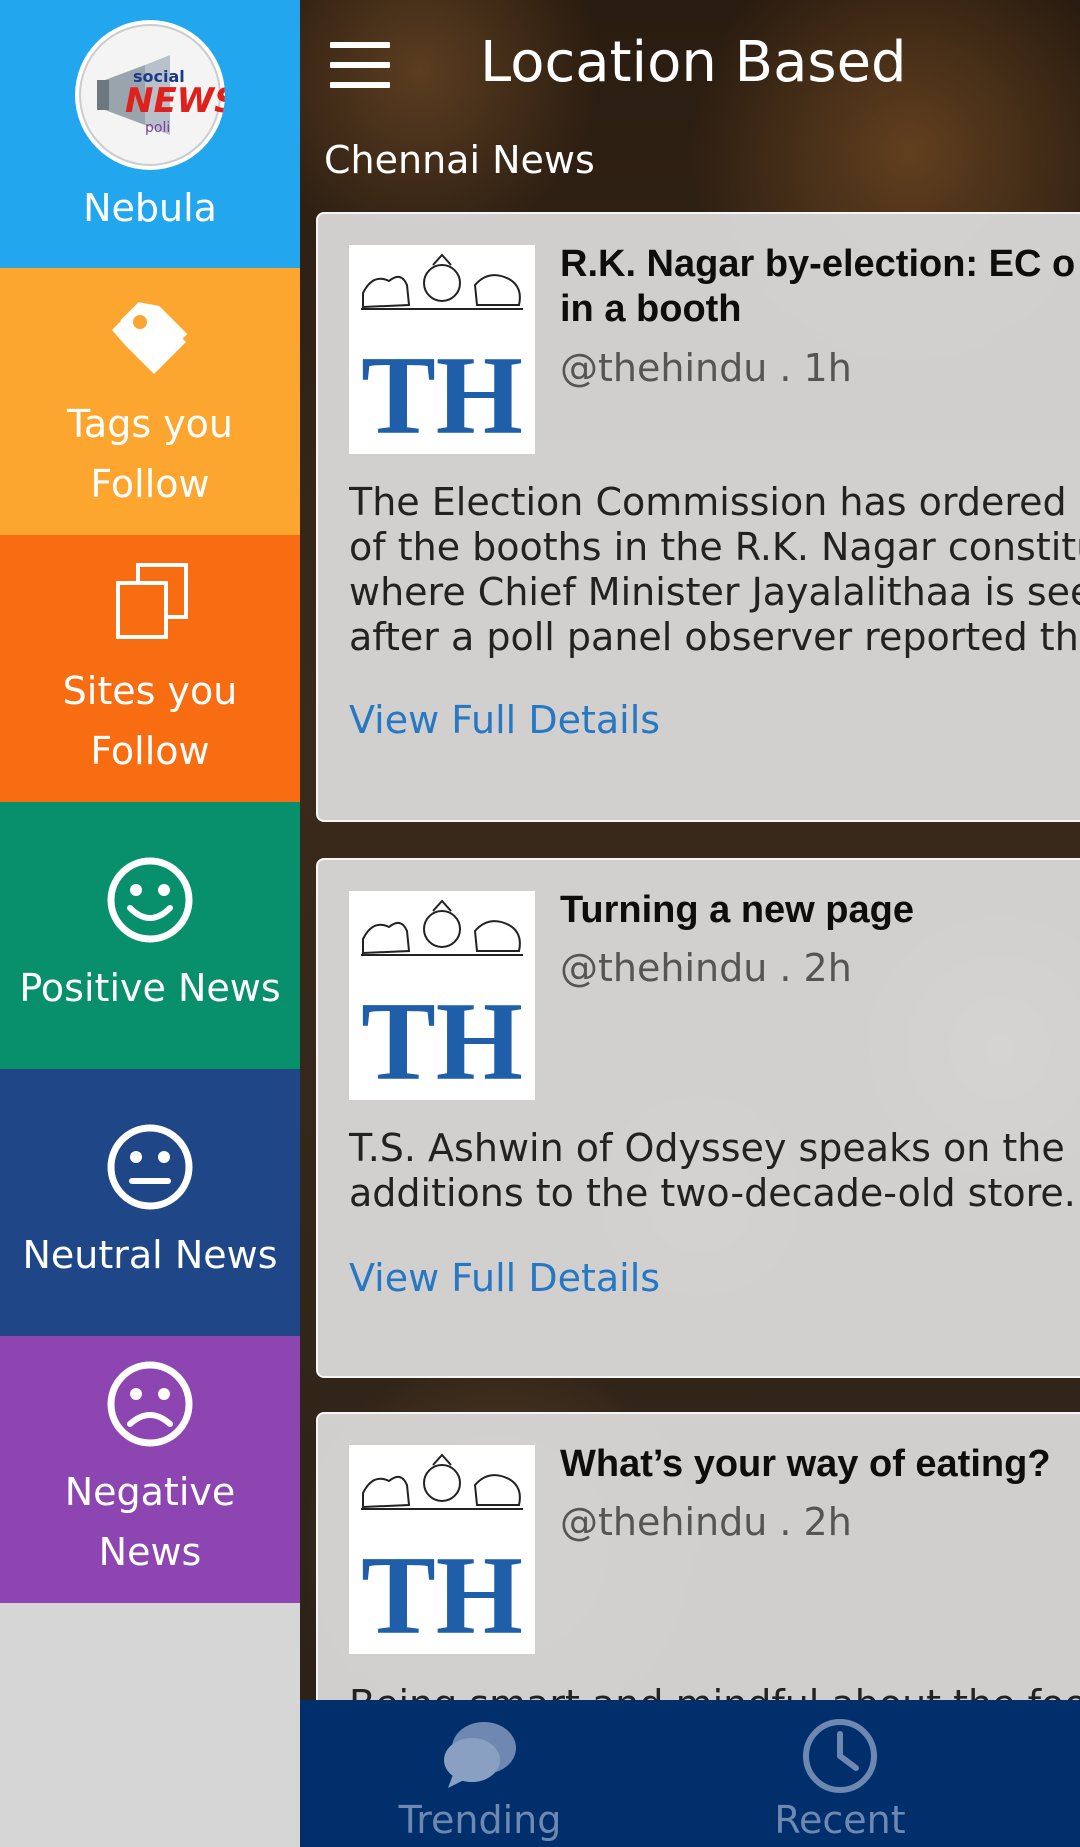 This screenshot has width=1080, height=1847. I want to click on drawer-header: social NEWS poli Nebula, so click(150, 134).